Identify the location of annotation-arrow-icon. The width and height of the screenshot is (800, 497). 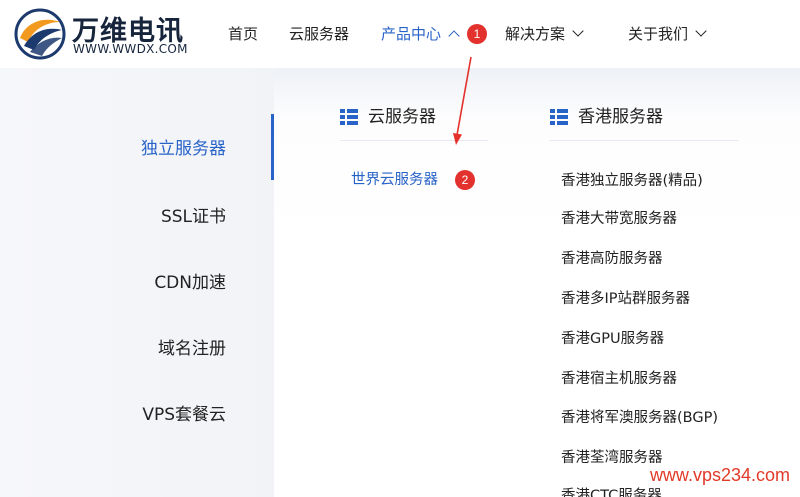
(462, 100).